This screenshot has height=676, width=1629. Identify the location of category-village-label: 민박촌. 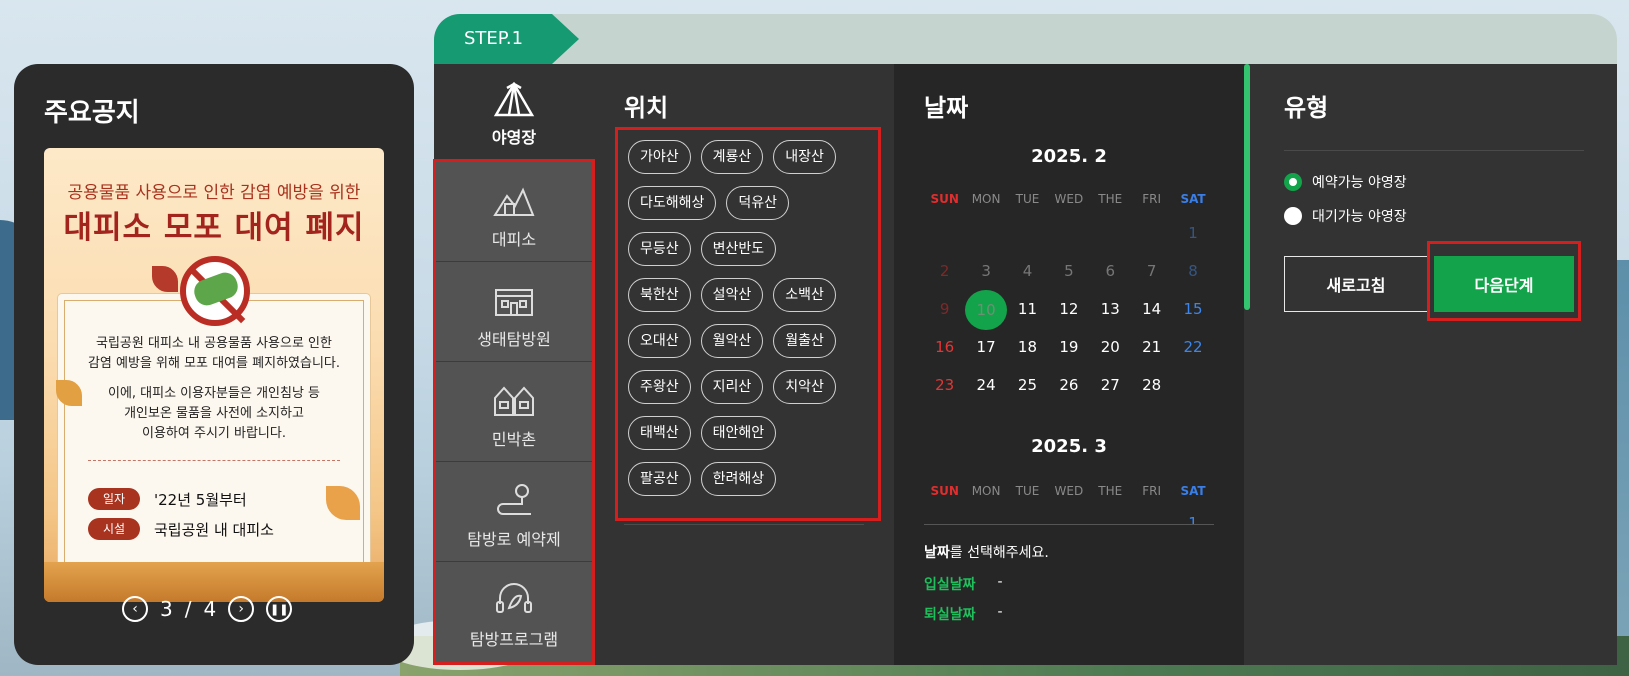
(514, 439).